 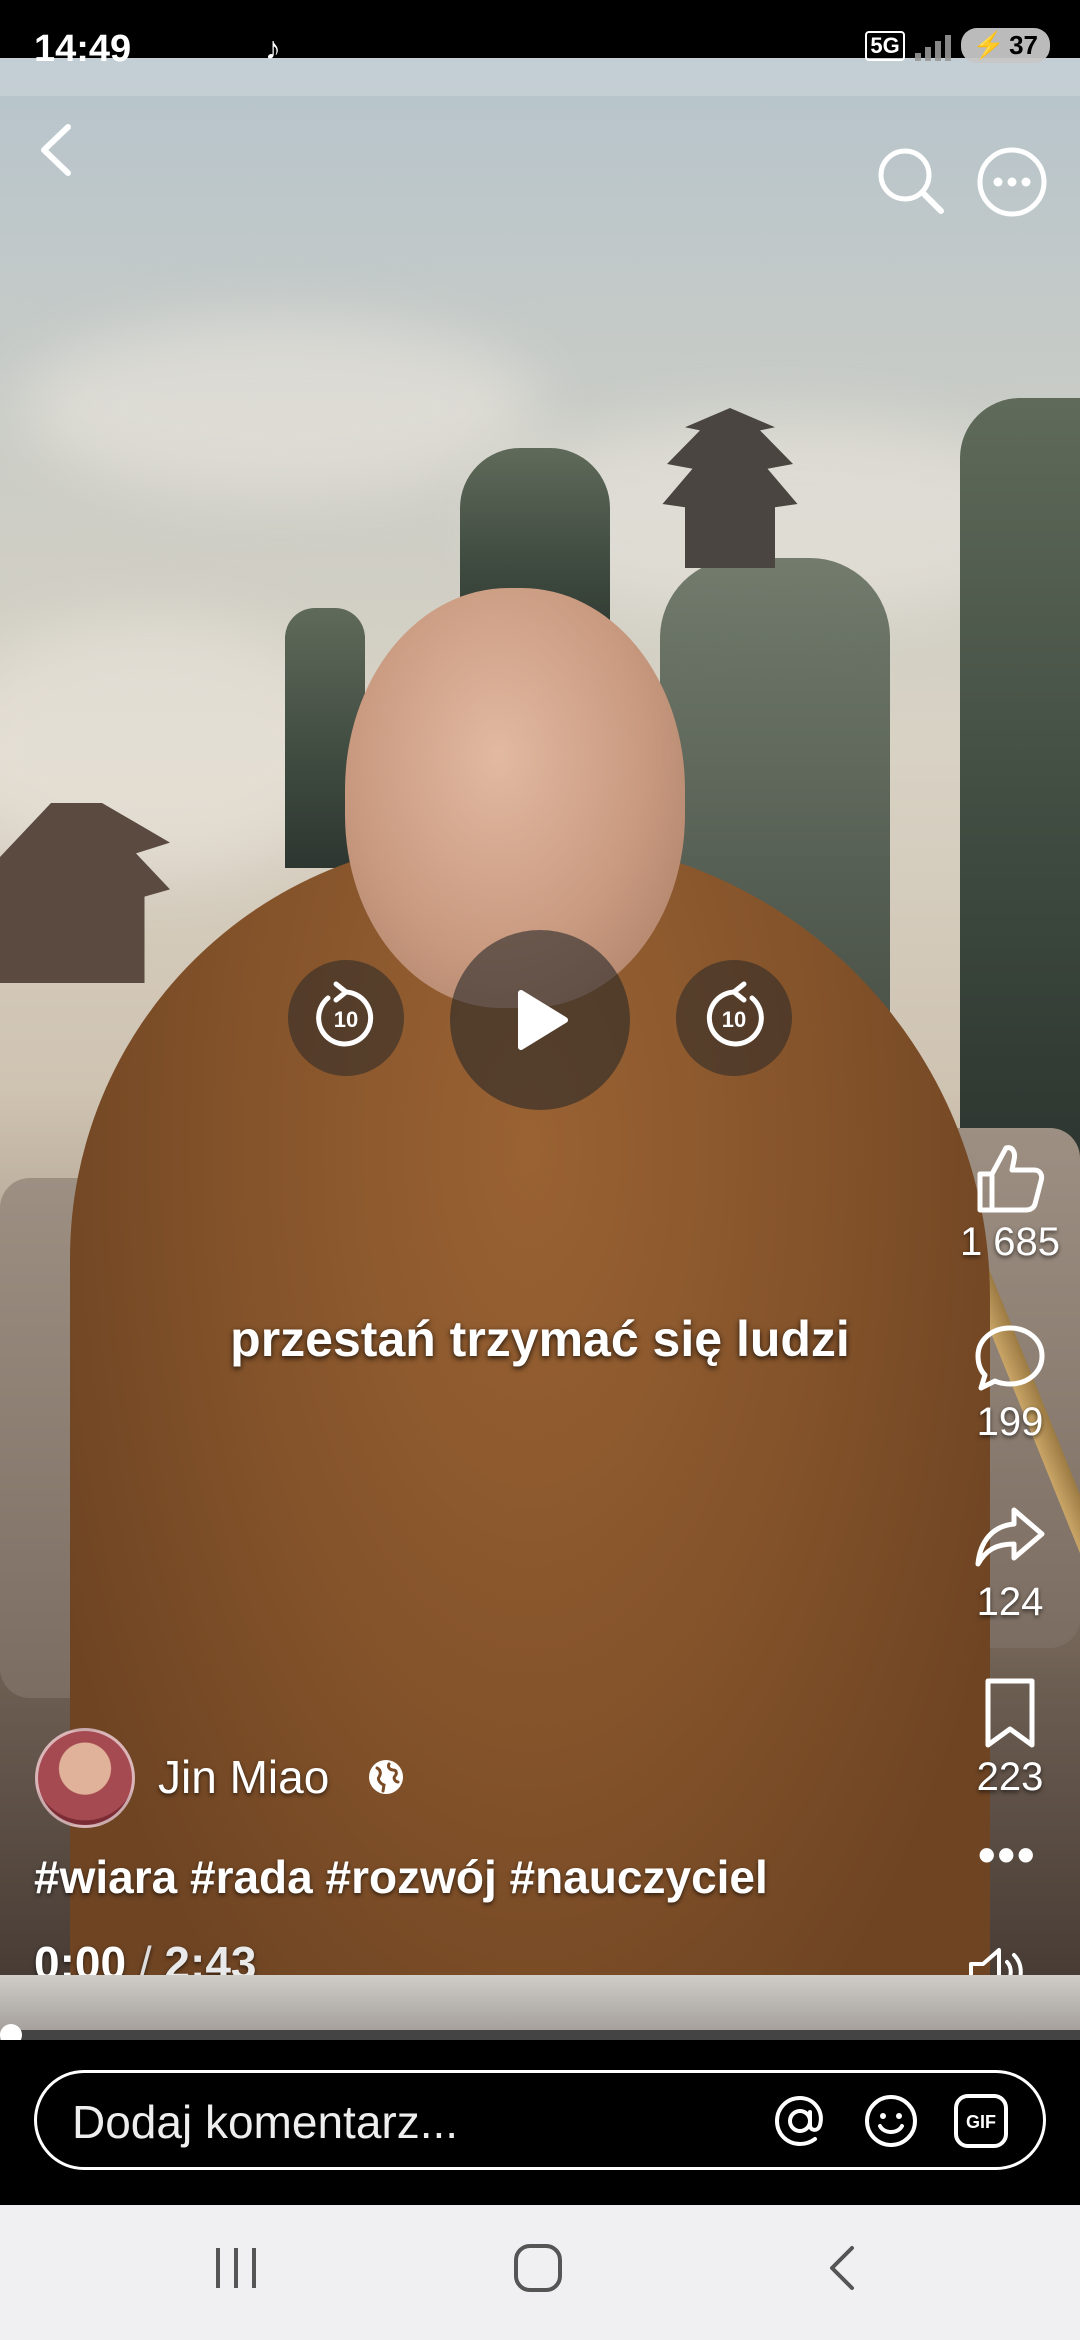 What do you see at coordinates (280, 408) in the screenshot?
I see `fog` at bounding box center [280, 408].